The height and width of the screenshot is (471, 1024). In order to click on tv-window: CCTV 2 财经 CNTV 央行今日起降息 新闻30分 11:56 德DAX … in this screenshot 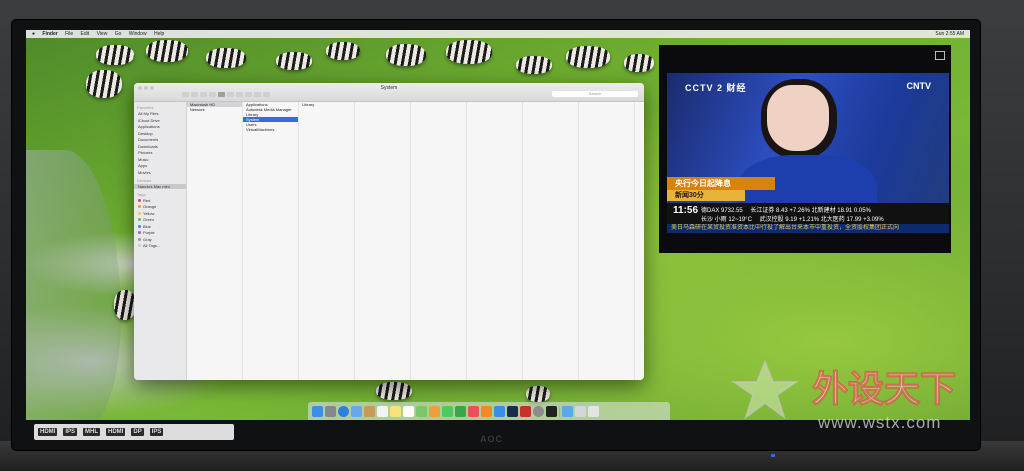, I will do `click(805, 149)`.